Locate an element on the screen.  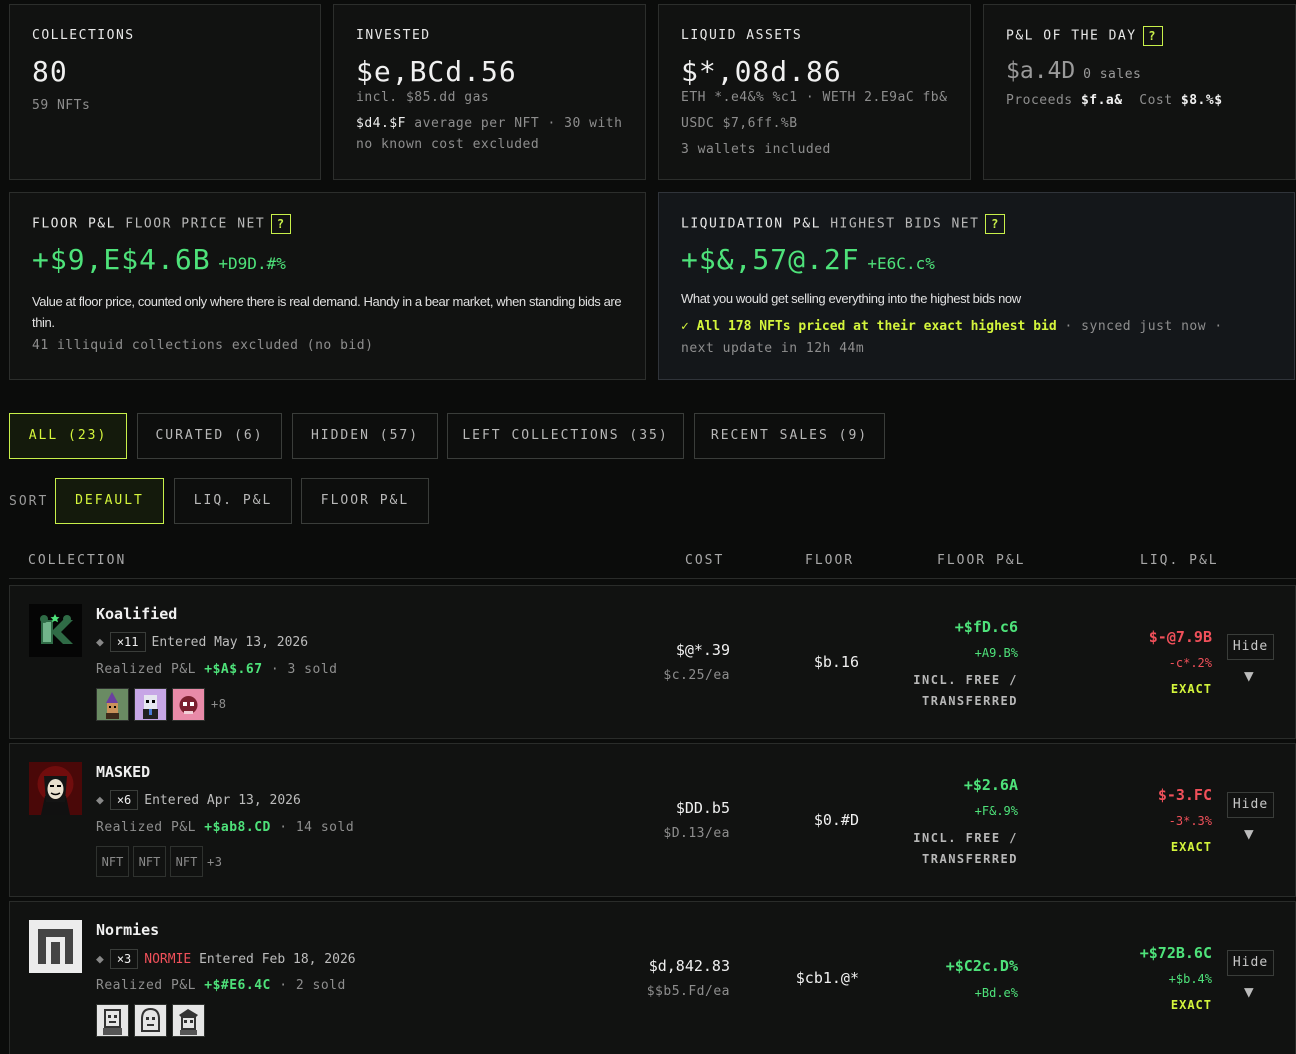
tab-left-collections: LEFT COLLECTIONS (35) is located at coordinates (565, 436).